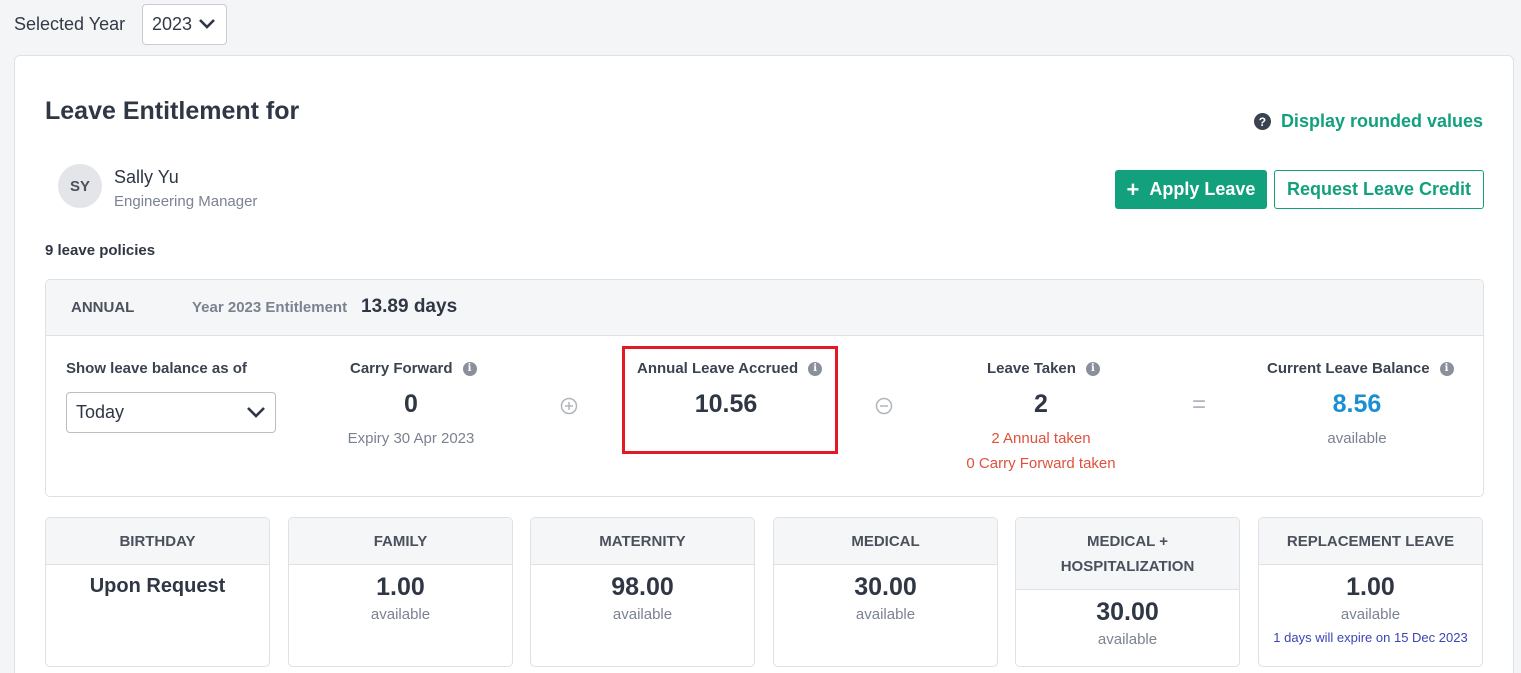 Image resolution: width=1521 pixels, height=673 pixels. What do you see at coordinates (1262, 121) in the screenshot?
I see `question-icon: ?` at bounding box center [1262, 121].